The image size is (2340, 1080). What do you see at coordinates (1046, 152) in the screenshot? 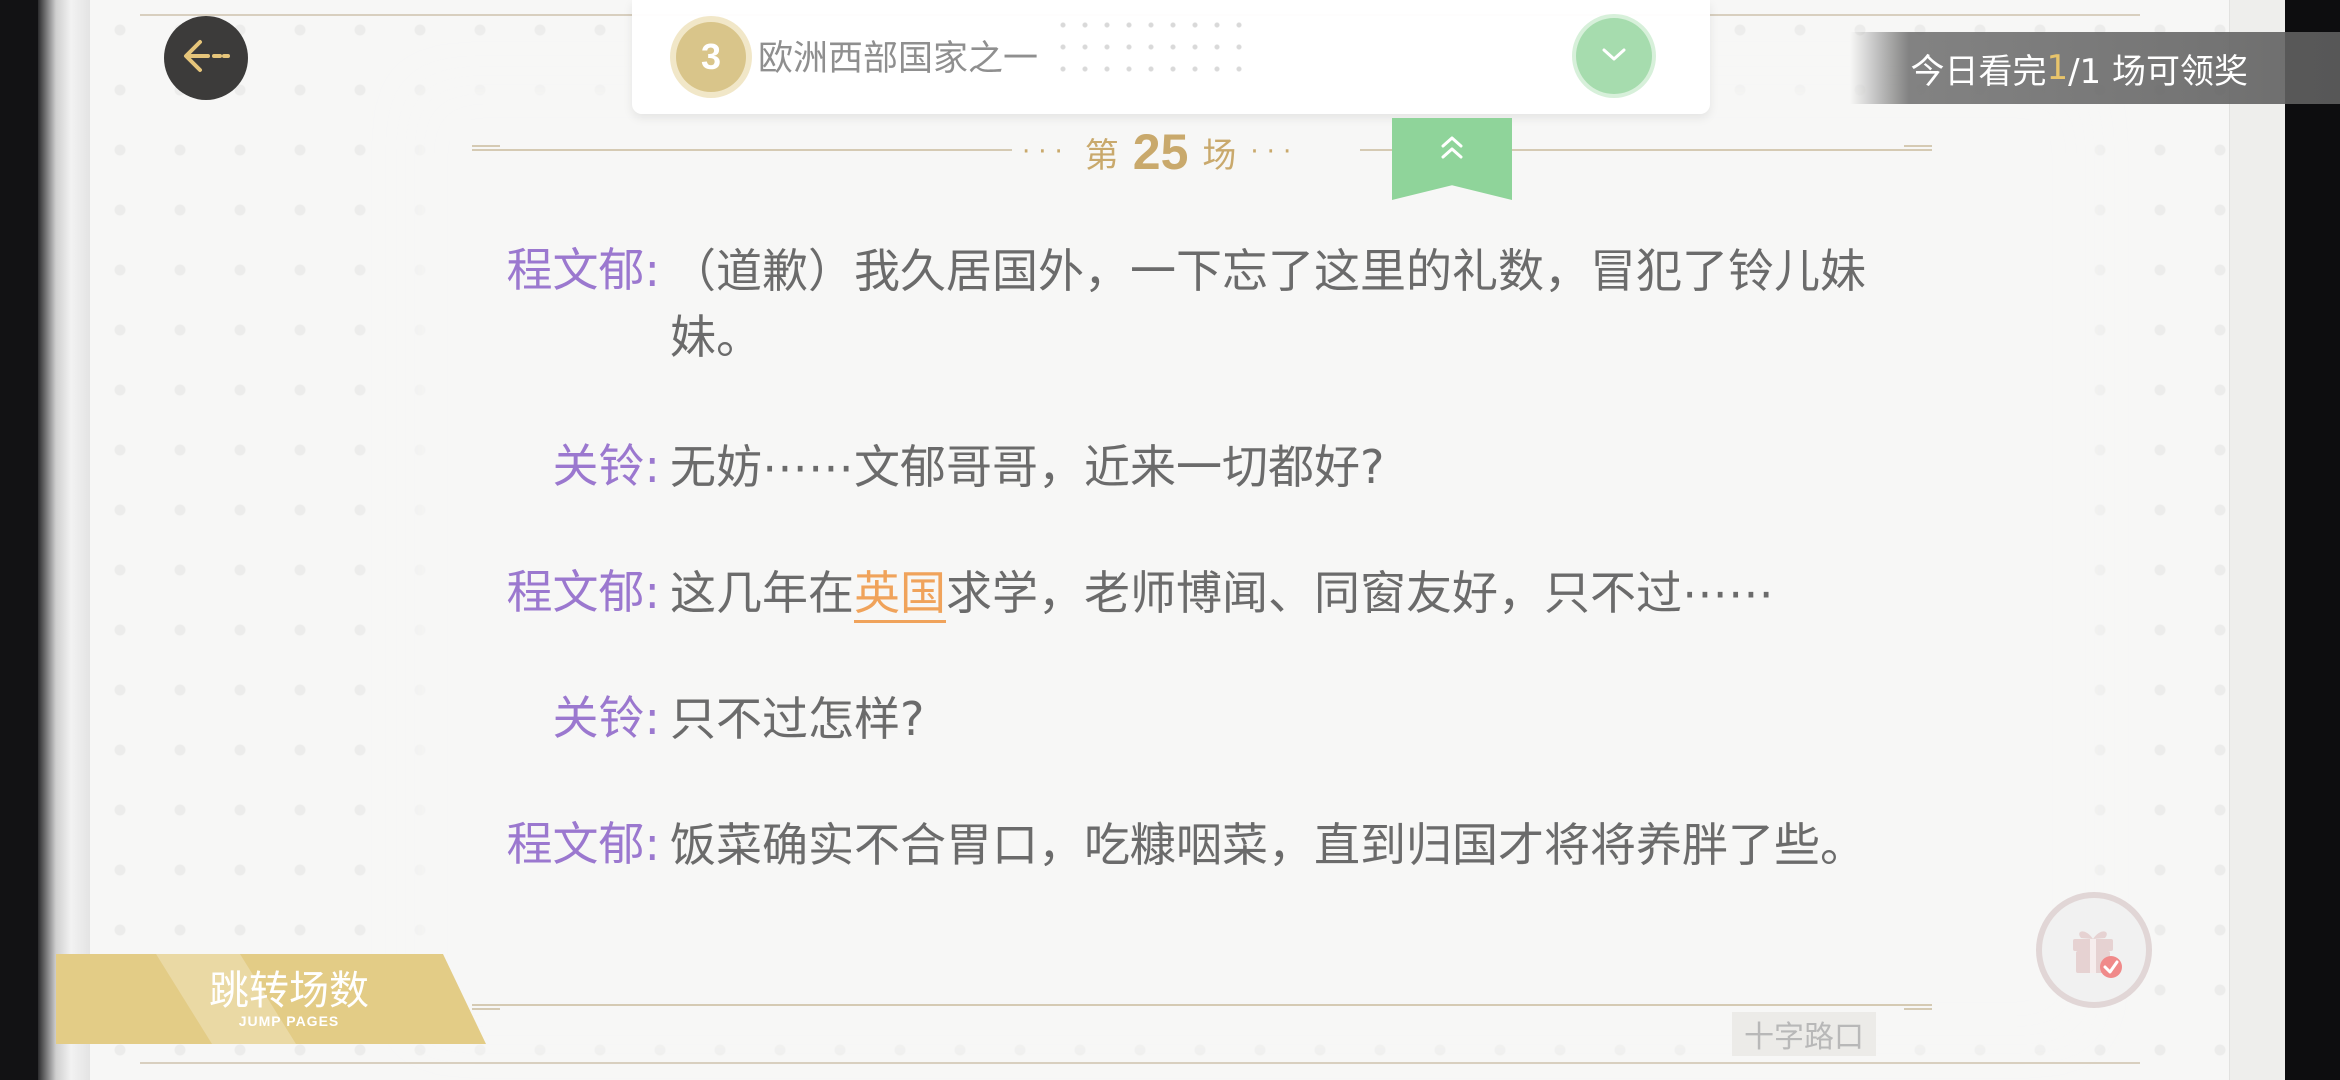
I see `scene-dots-left: ···` at bounding box center [1046, 152].